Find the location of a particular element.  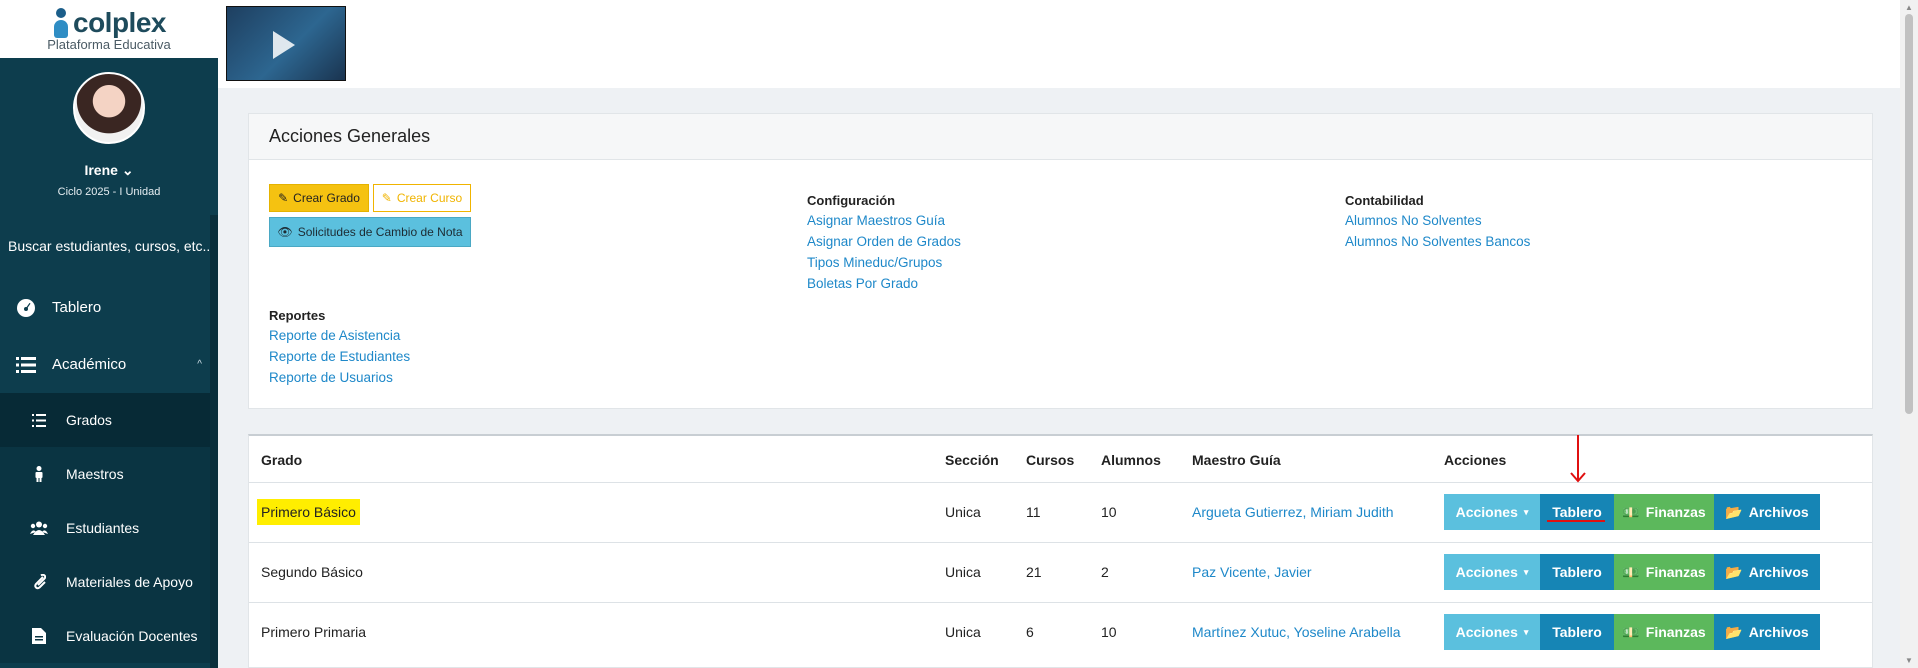

button-label: Crear Curso is located at coordinates (429, 198).